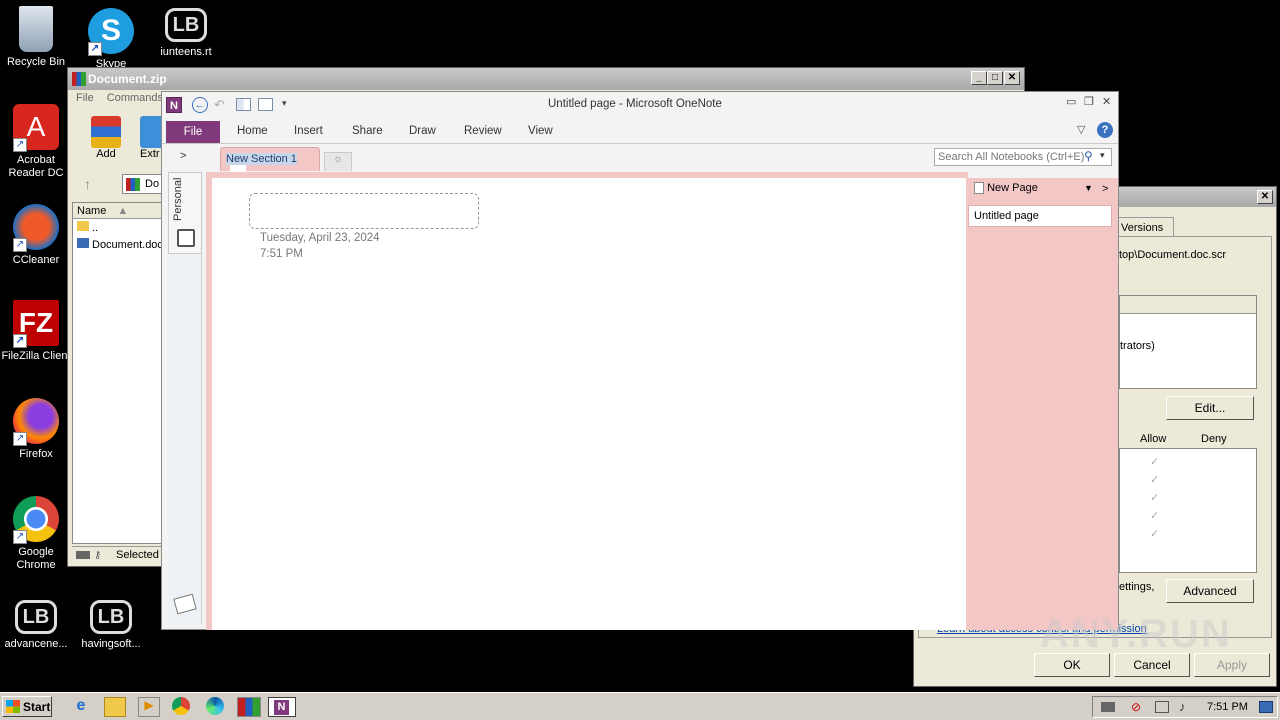  What do you see at coordinates (320, 238) in the screenshot?
I see `page-date: Tuesday, April 23, 2024` at bounding box center [320, 238].